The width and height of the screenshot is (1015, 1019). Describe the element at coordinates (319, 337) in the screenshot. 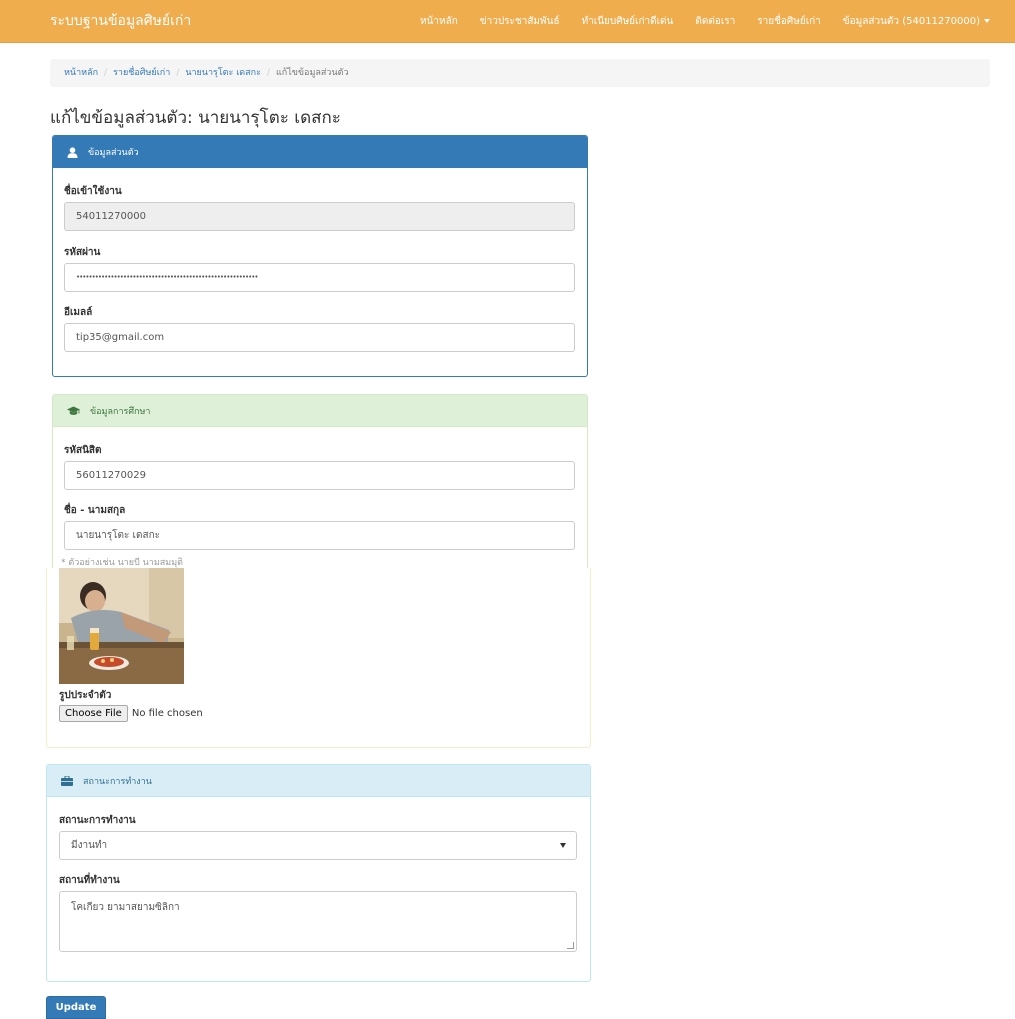

I see `email-field: tip35@gmail.com` at that location.